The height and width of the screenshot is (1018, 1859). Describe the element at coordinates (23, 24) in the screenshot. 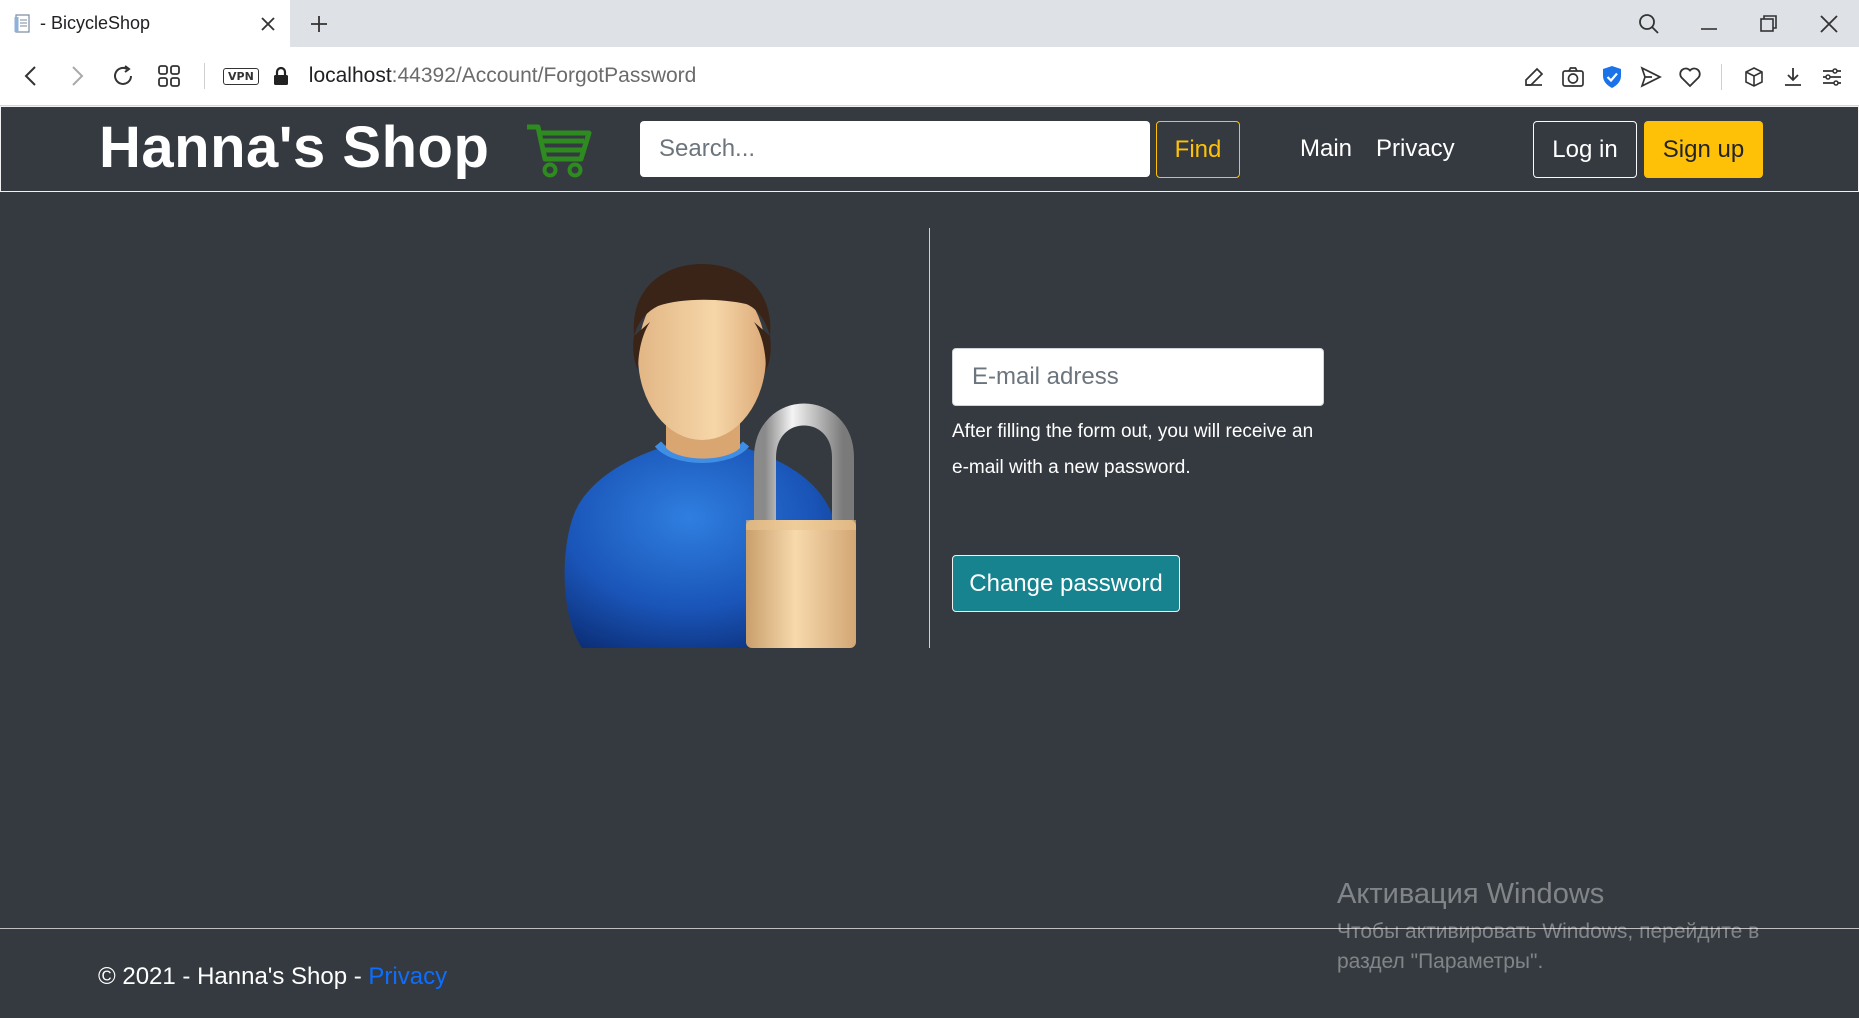

I see `page-icon` at that location.